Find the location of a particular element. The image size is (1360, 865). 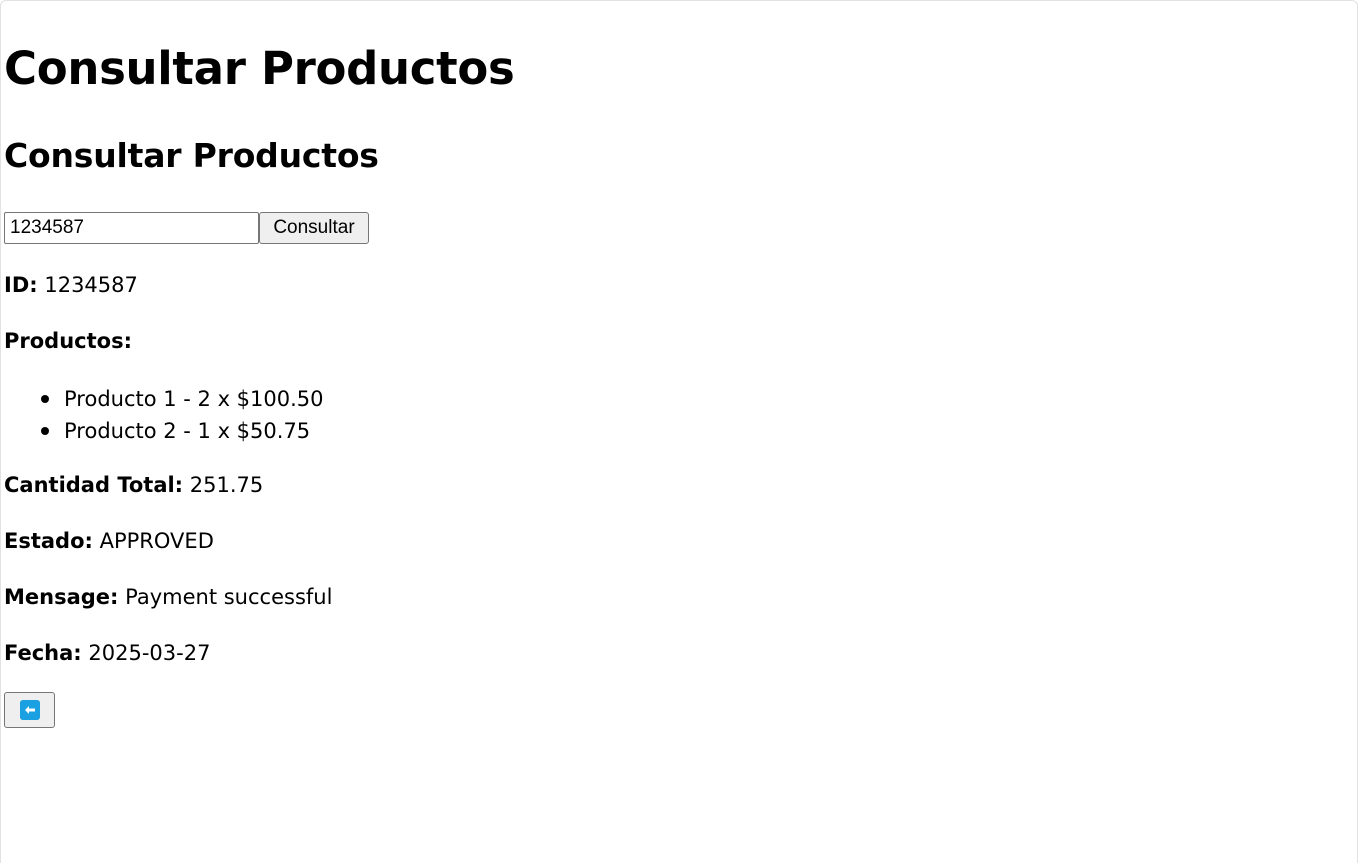

product-text: Producto 1 - 2 x $100.50 is located at coordinates (194, 399).